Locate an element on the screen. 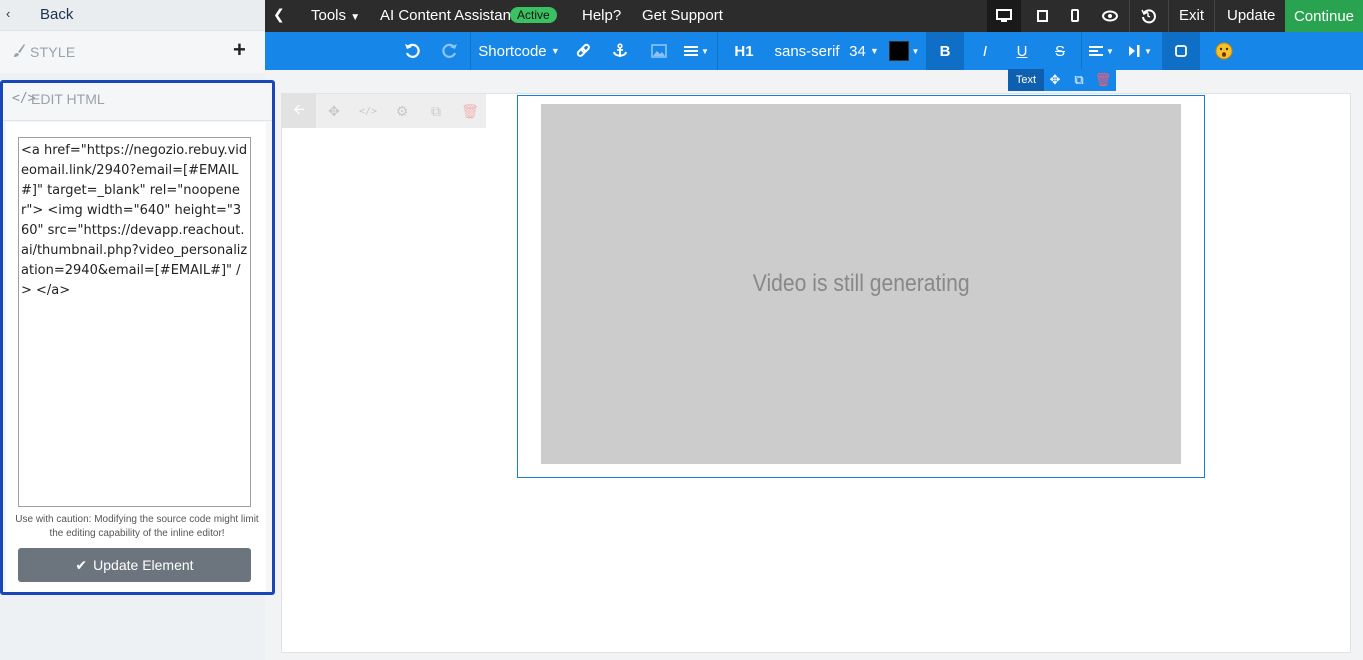 The height and width of the screenshot is (660, 1363). eye-icon is located at coordinates (1110, 16).